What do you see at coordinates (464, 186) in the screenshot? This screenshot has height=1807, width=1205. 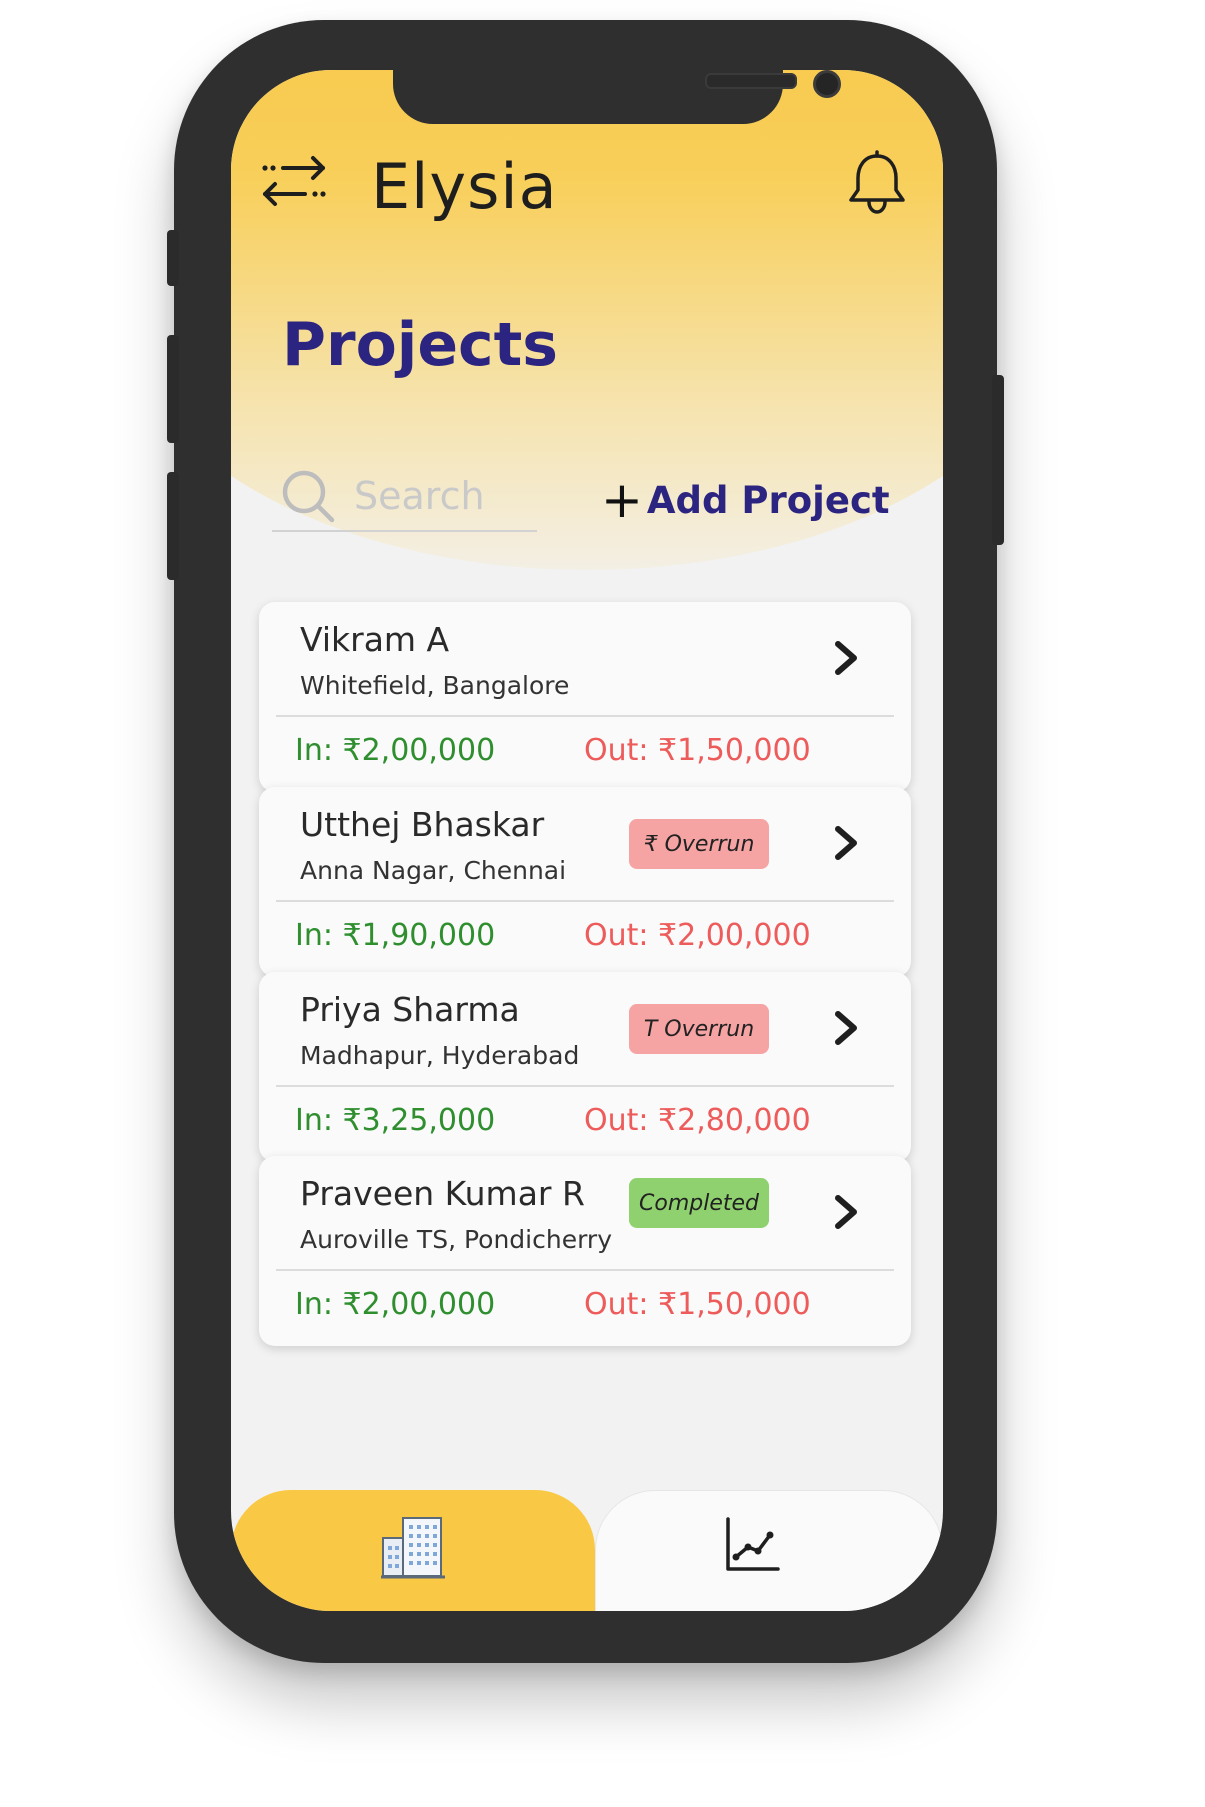 I see `app-title: Elysia` at bounding box center [464, 186].